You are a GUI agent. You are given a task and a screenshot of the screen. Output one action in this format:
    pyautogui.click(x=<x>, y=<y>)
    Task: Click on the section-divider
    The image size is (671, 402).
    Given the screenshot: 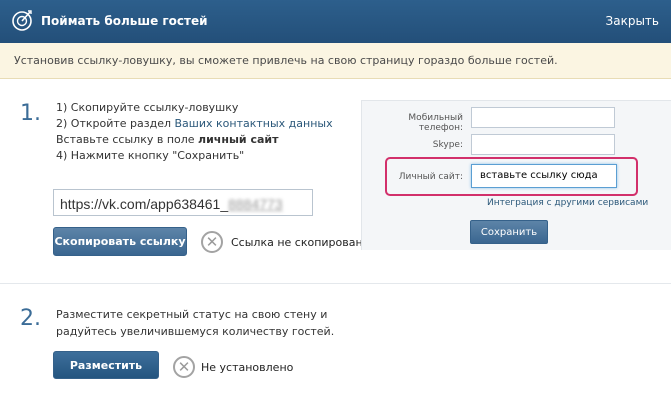 What is the action you would take?
    pyautogui.click(x=335, y=283)
    